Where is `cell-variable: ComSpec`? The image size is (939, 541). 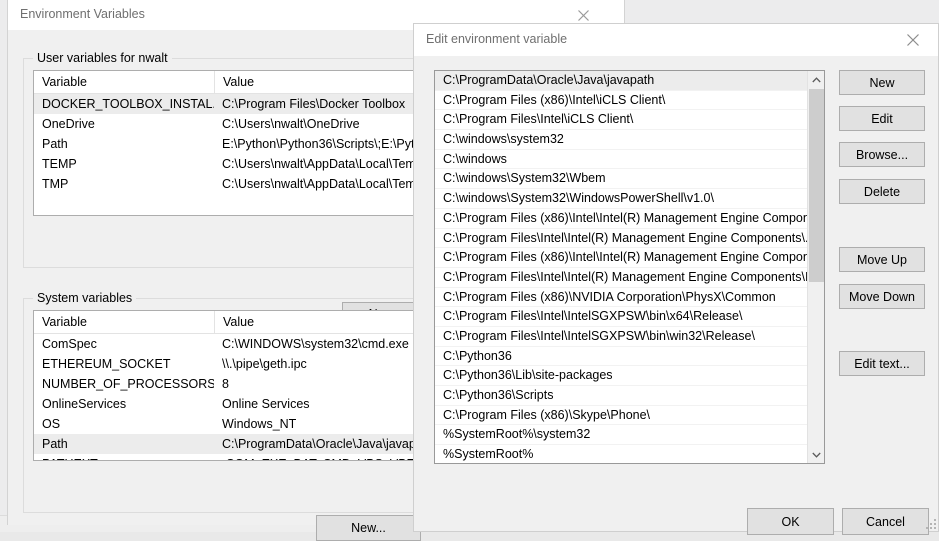
cell-variable: ComSpec is located at coordinates (69, 344).